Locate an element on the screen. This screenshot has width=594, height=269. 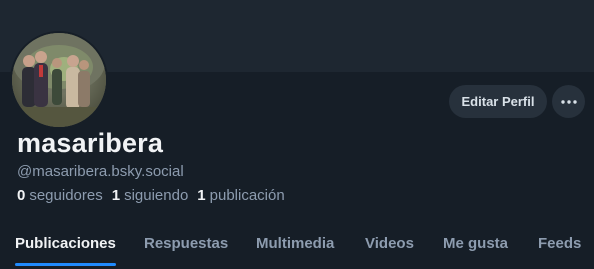
followers-count: 0 is located at coordinates (21, 195).